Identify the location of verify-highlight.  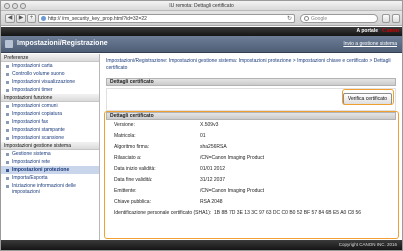
(368, 97).